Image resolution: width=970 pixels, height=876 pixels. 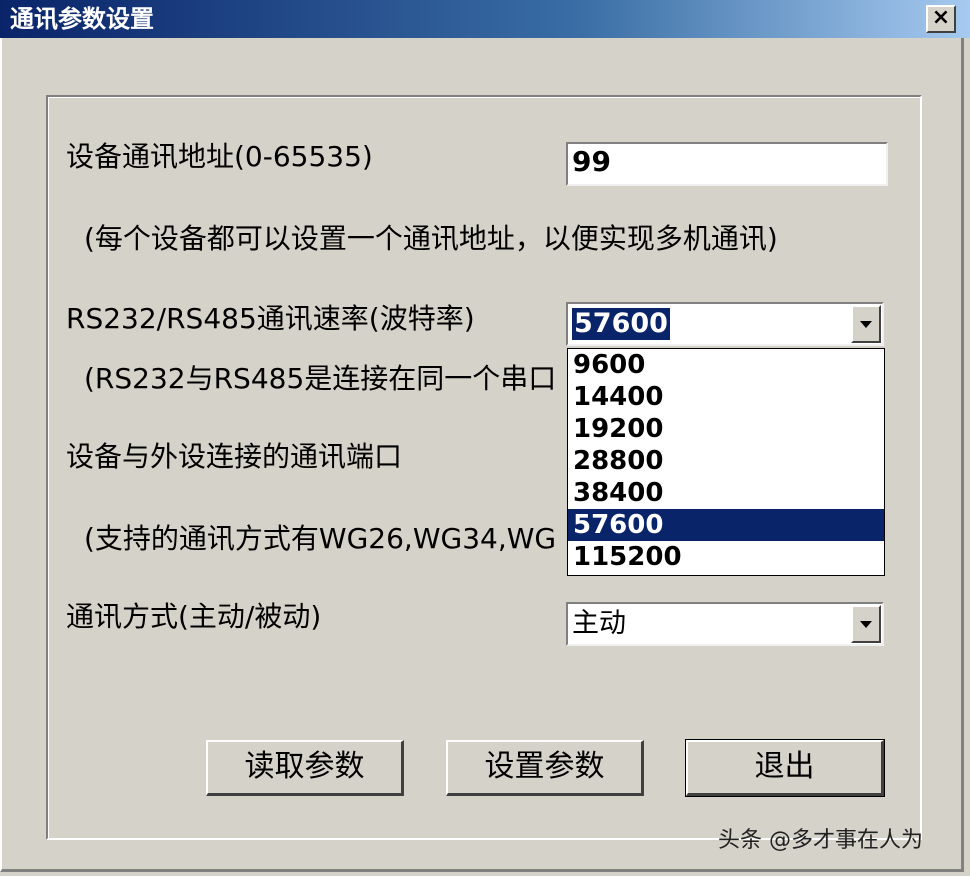 I want to click on close-button: ×, so click(x=941, y=19).